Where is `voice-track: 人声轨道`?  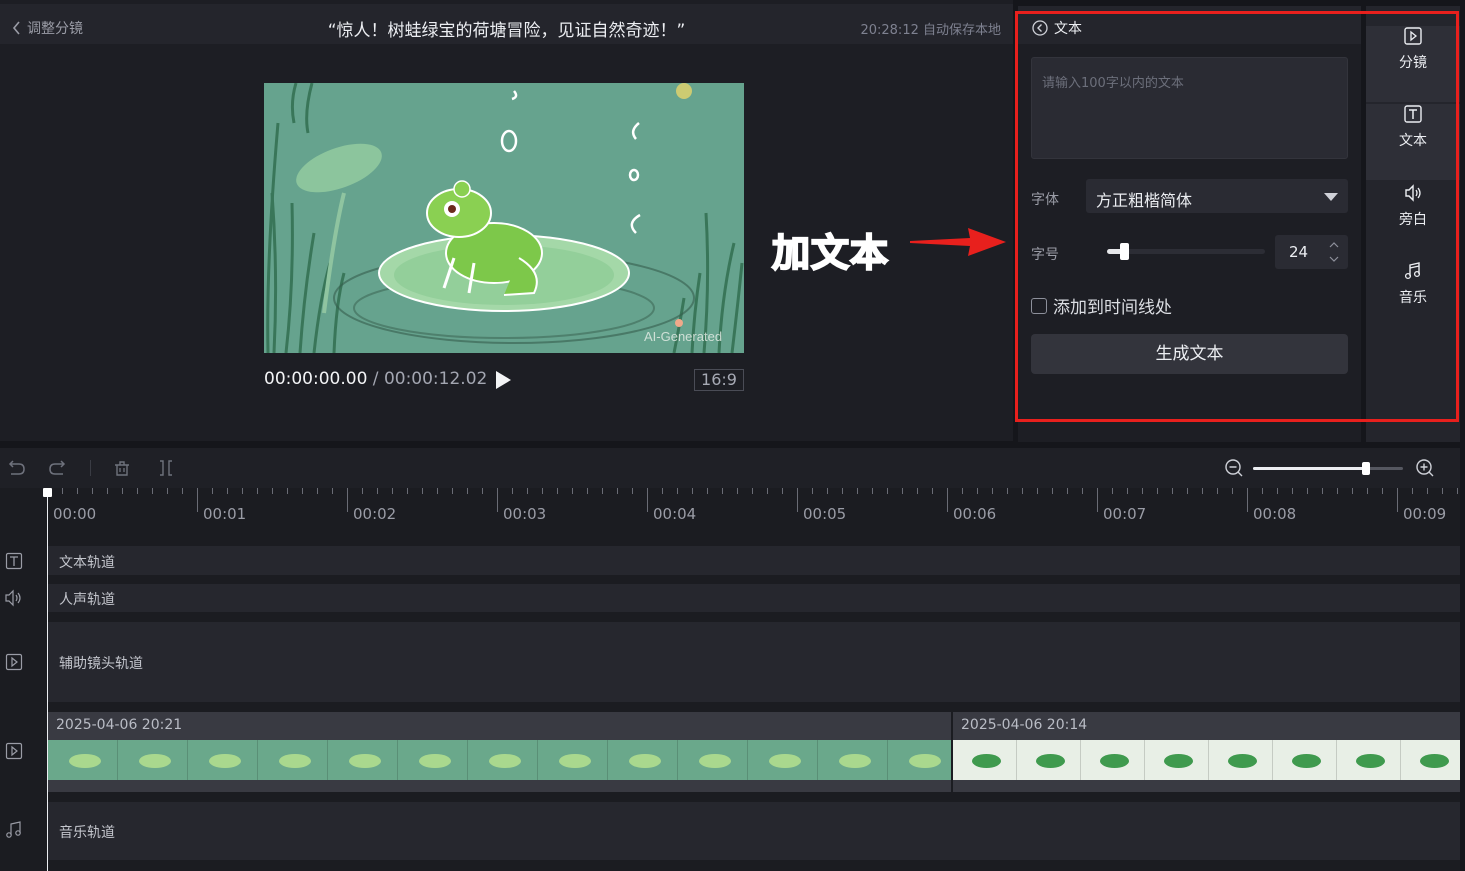
voice-track: 人声轨道 is located at coordinates (754, 598).